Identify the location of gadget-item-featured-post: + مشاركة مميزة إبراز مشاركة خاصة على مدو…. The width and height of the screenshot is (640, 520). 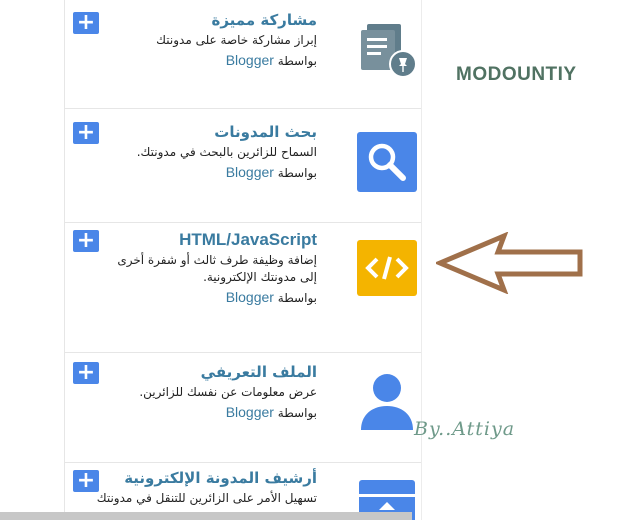
(243, 54).